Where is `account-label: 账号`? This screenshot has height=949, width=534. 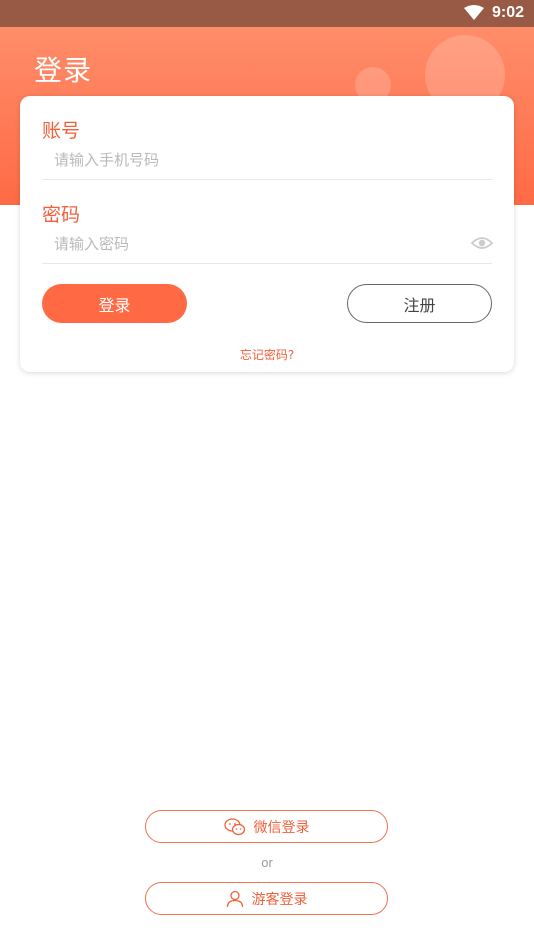
account-label: 账号 is located at coordinates (61, 131).